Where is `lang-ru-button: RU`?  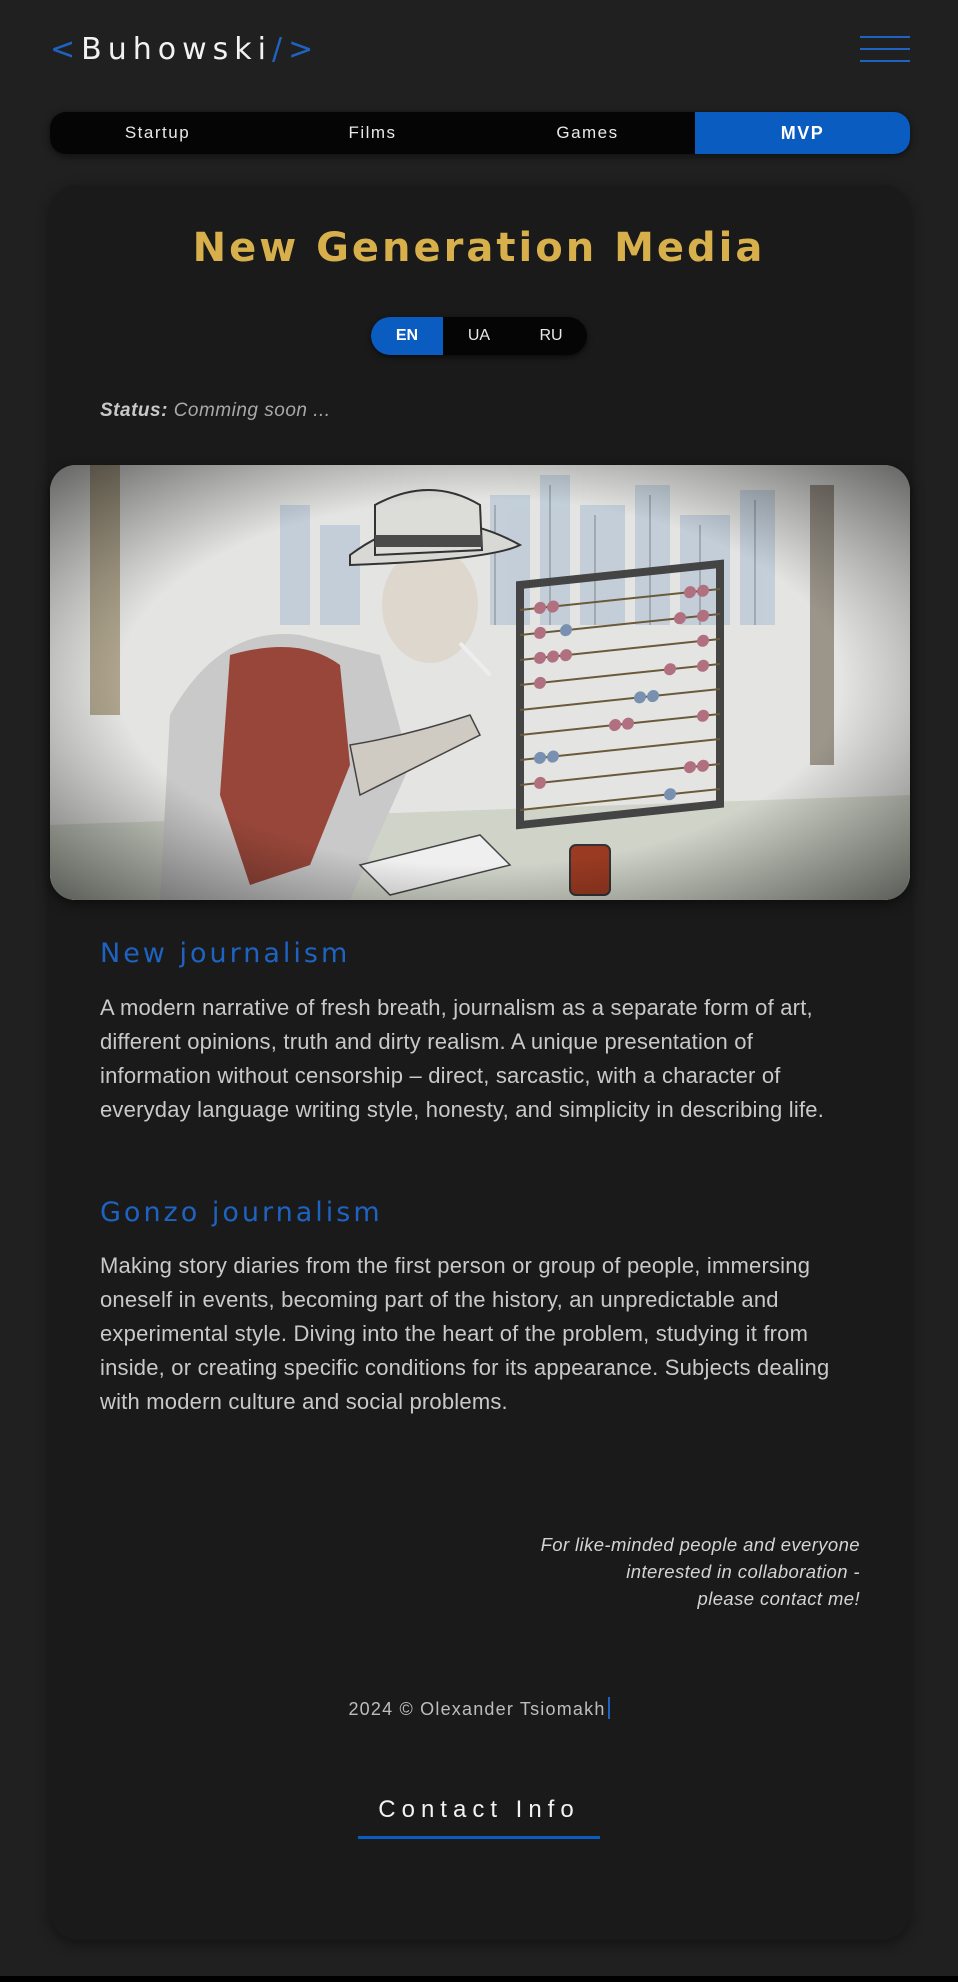
lang-ru-button: RU is located at coordinates (551, 336).